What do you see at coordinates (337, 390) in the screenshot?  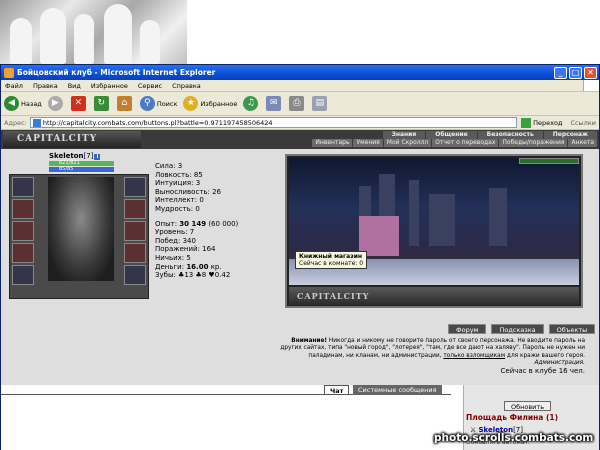 I see `tab-chat: Чат` at bounding box center [337, 390].